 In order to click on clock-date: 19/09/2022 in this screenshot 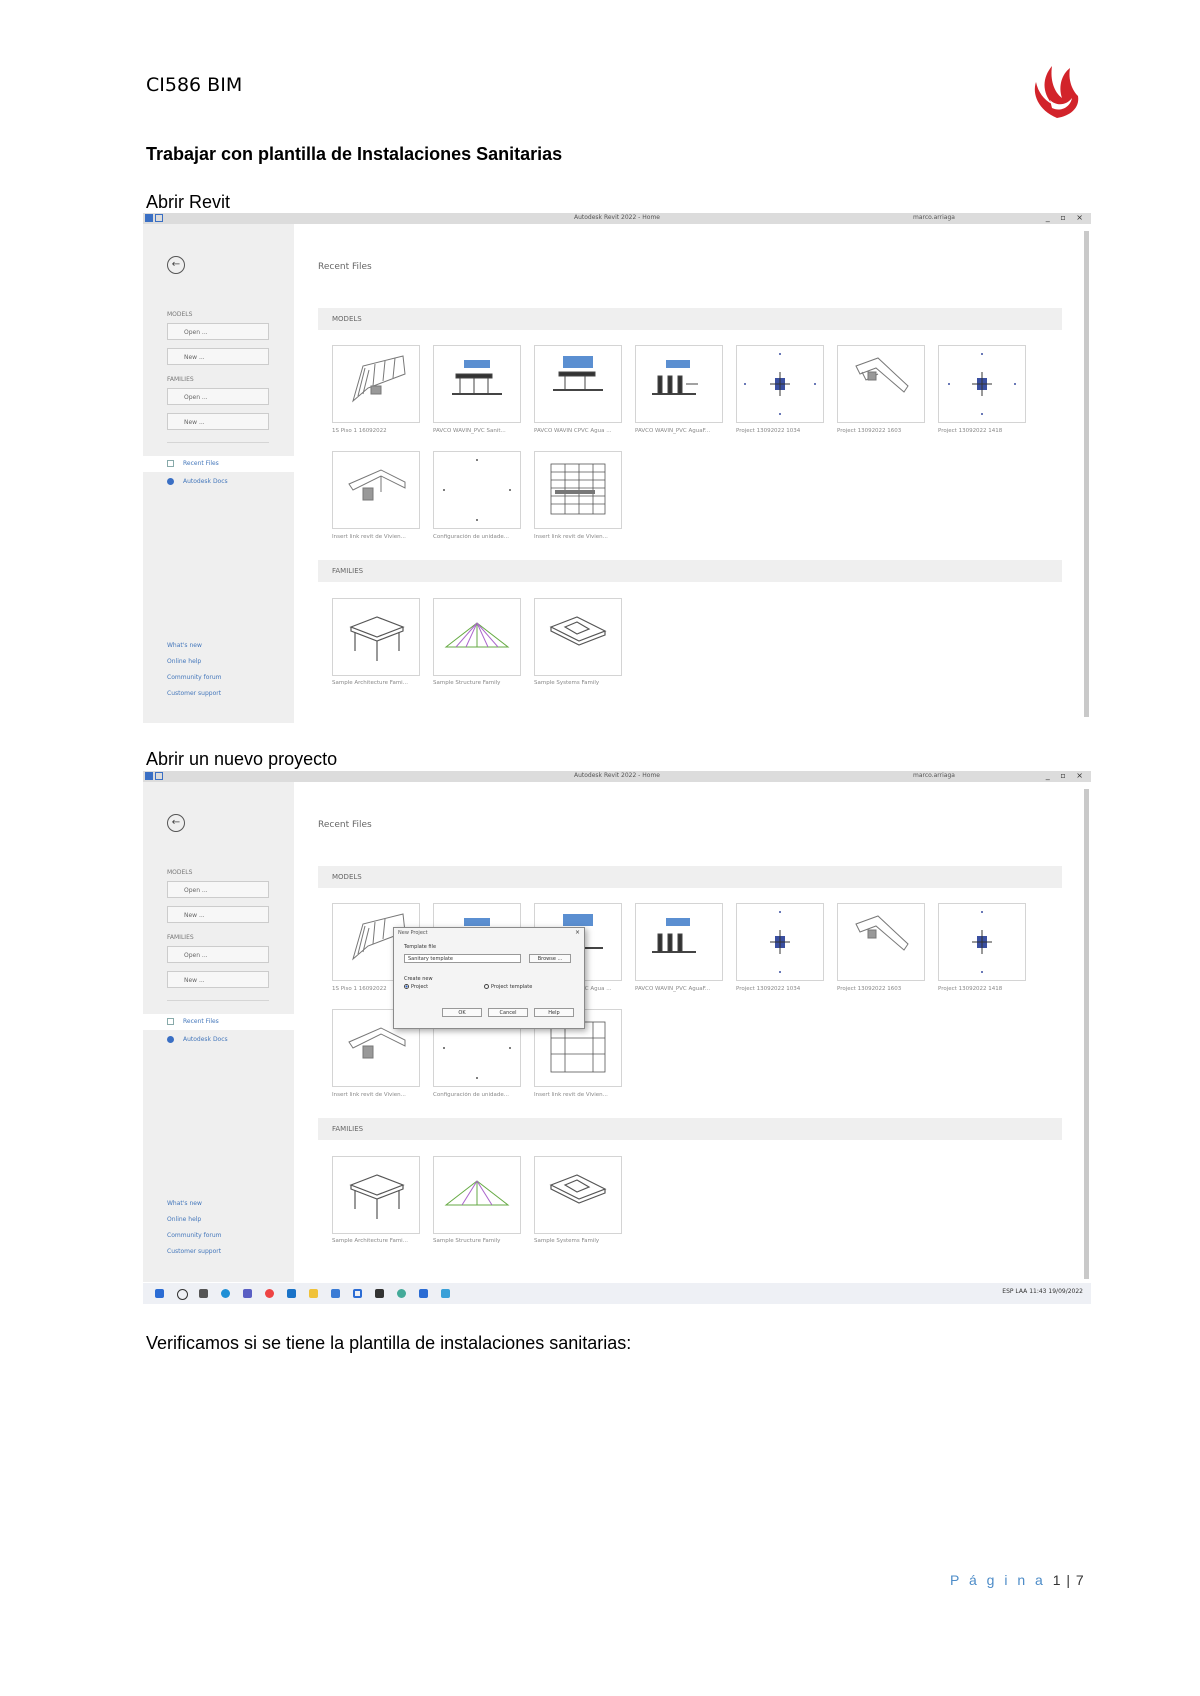, I will do `click(1065, 1291)`.